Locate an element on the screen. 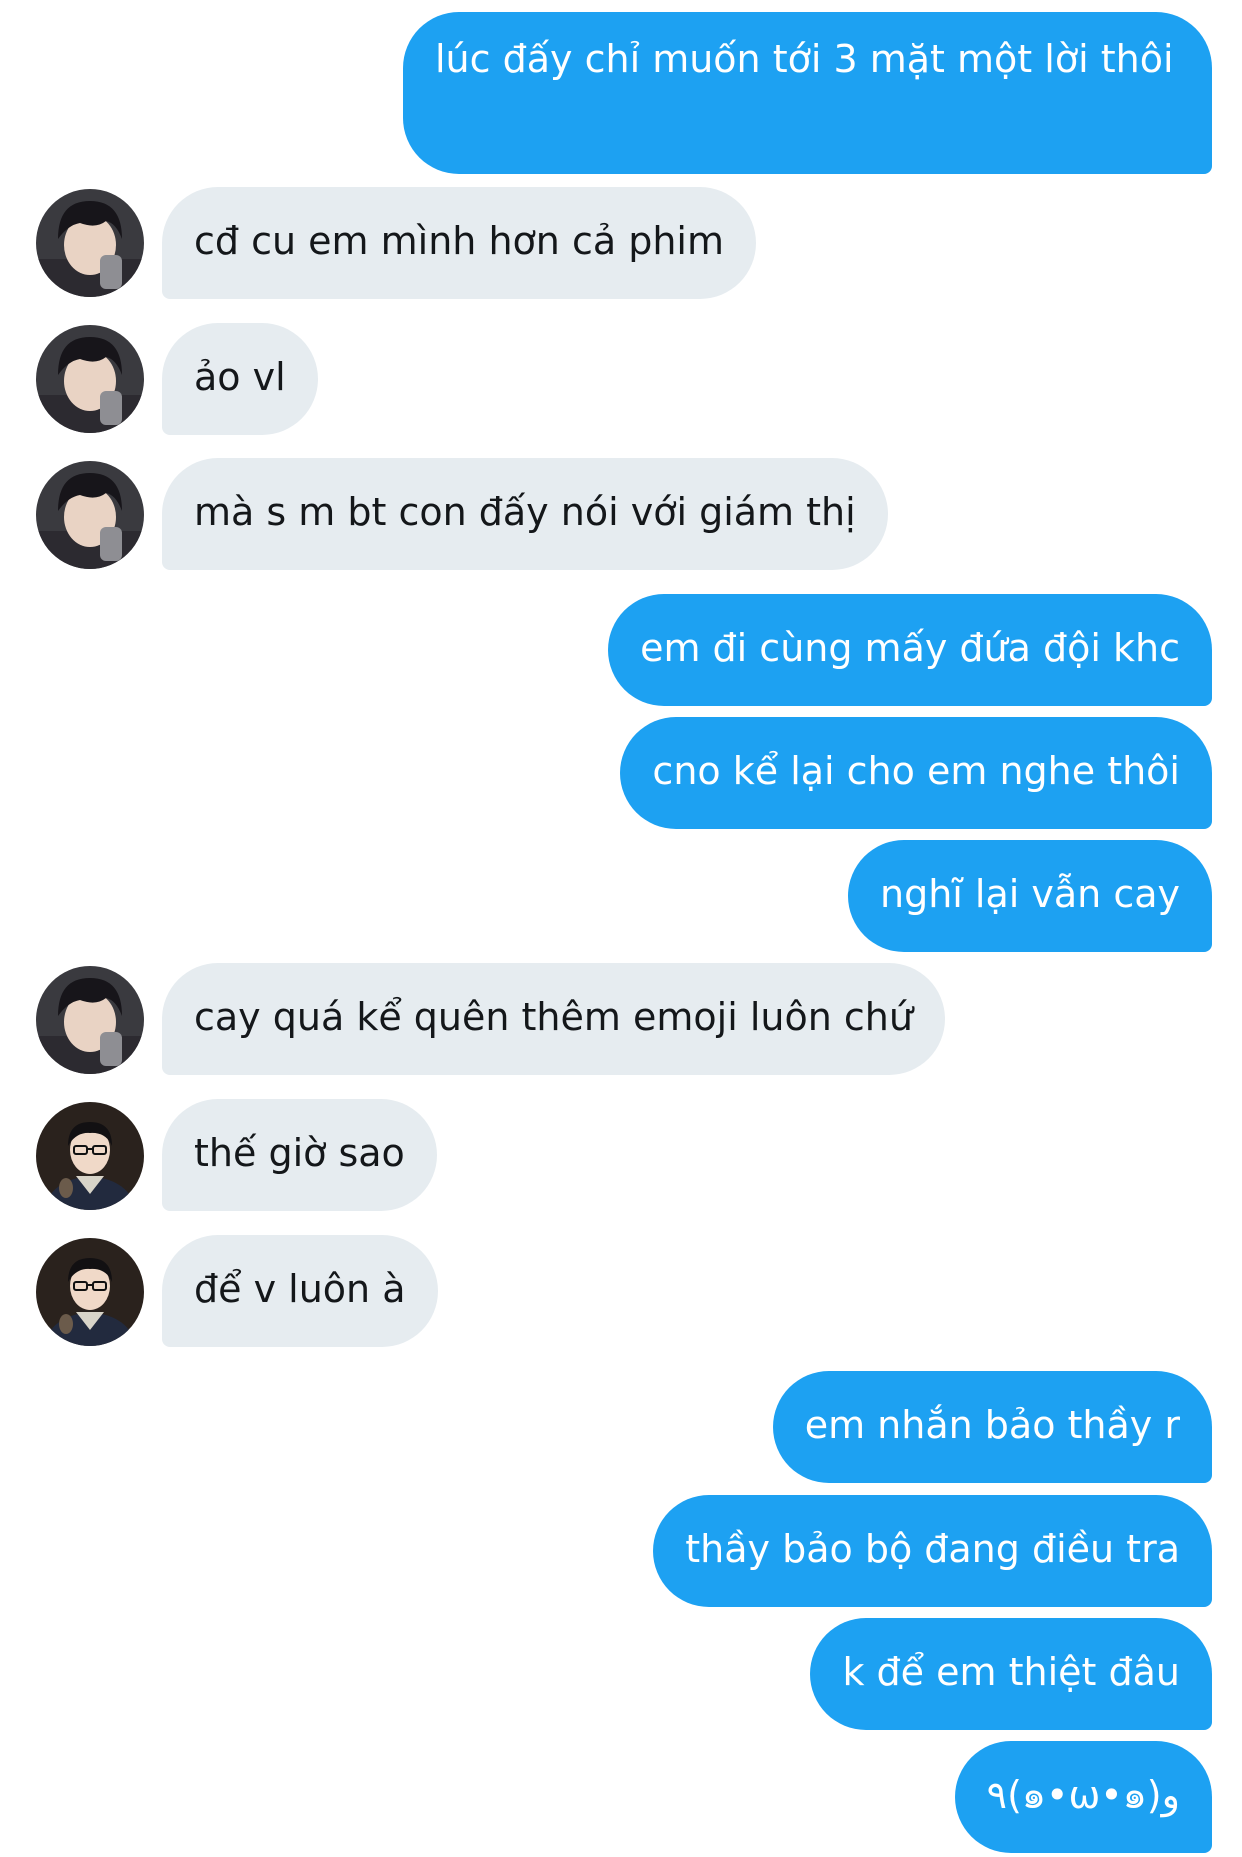  message-text: cay quá kể quên thêm emoji luôn chứ is located at coordinates (553, 1017).